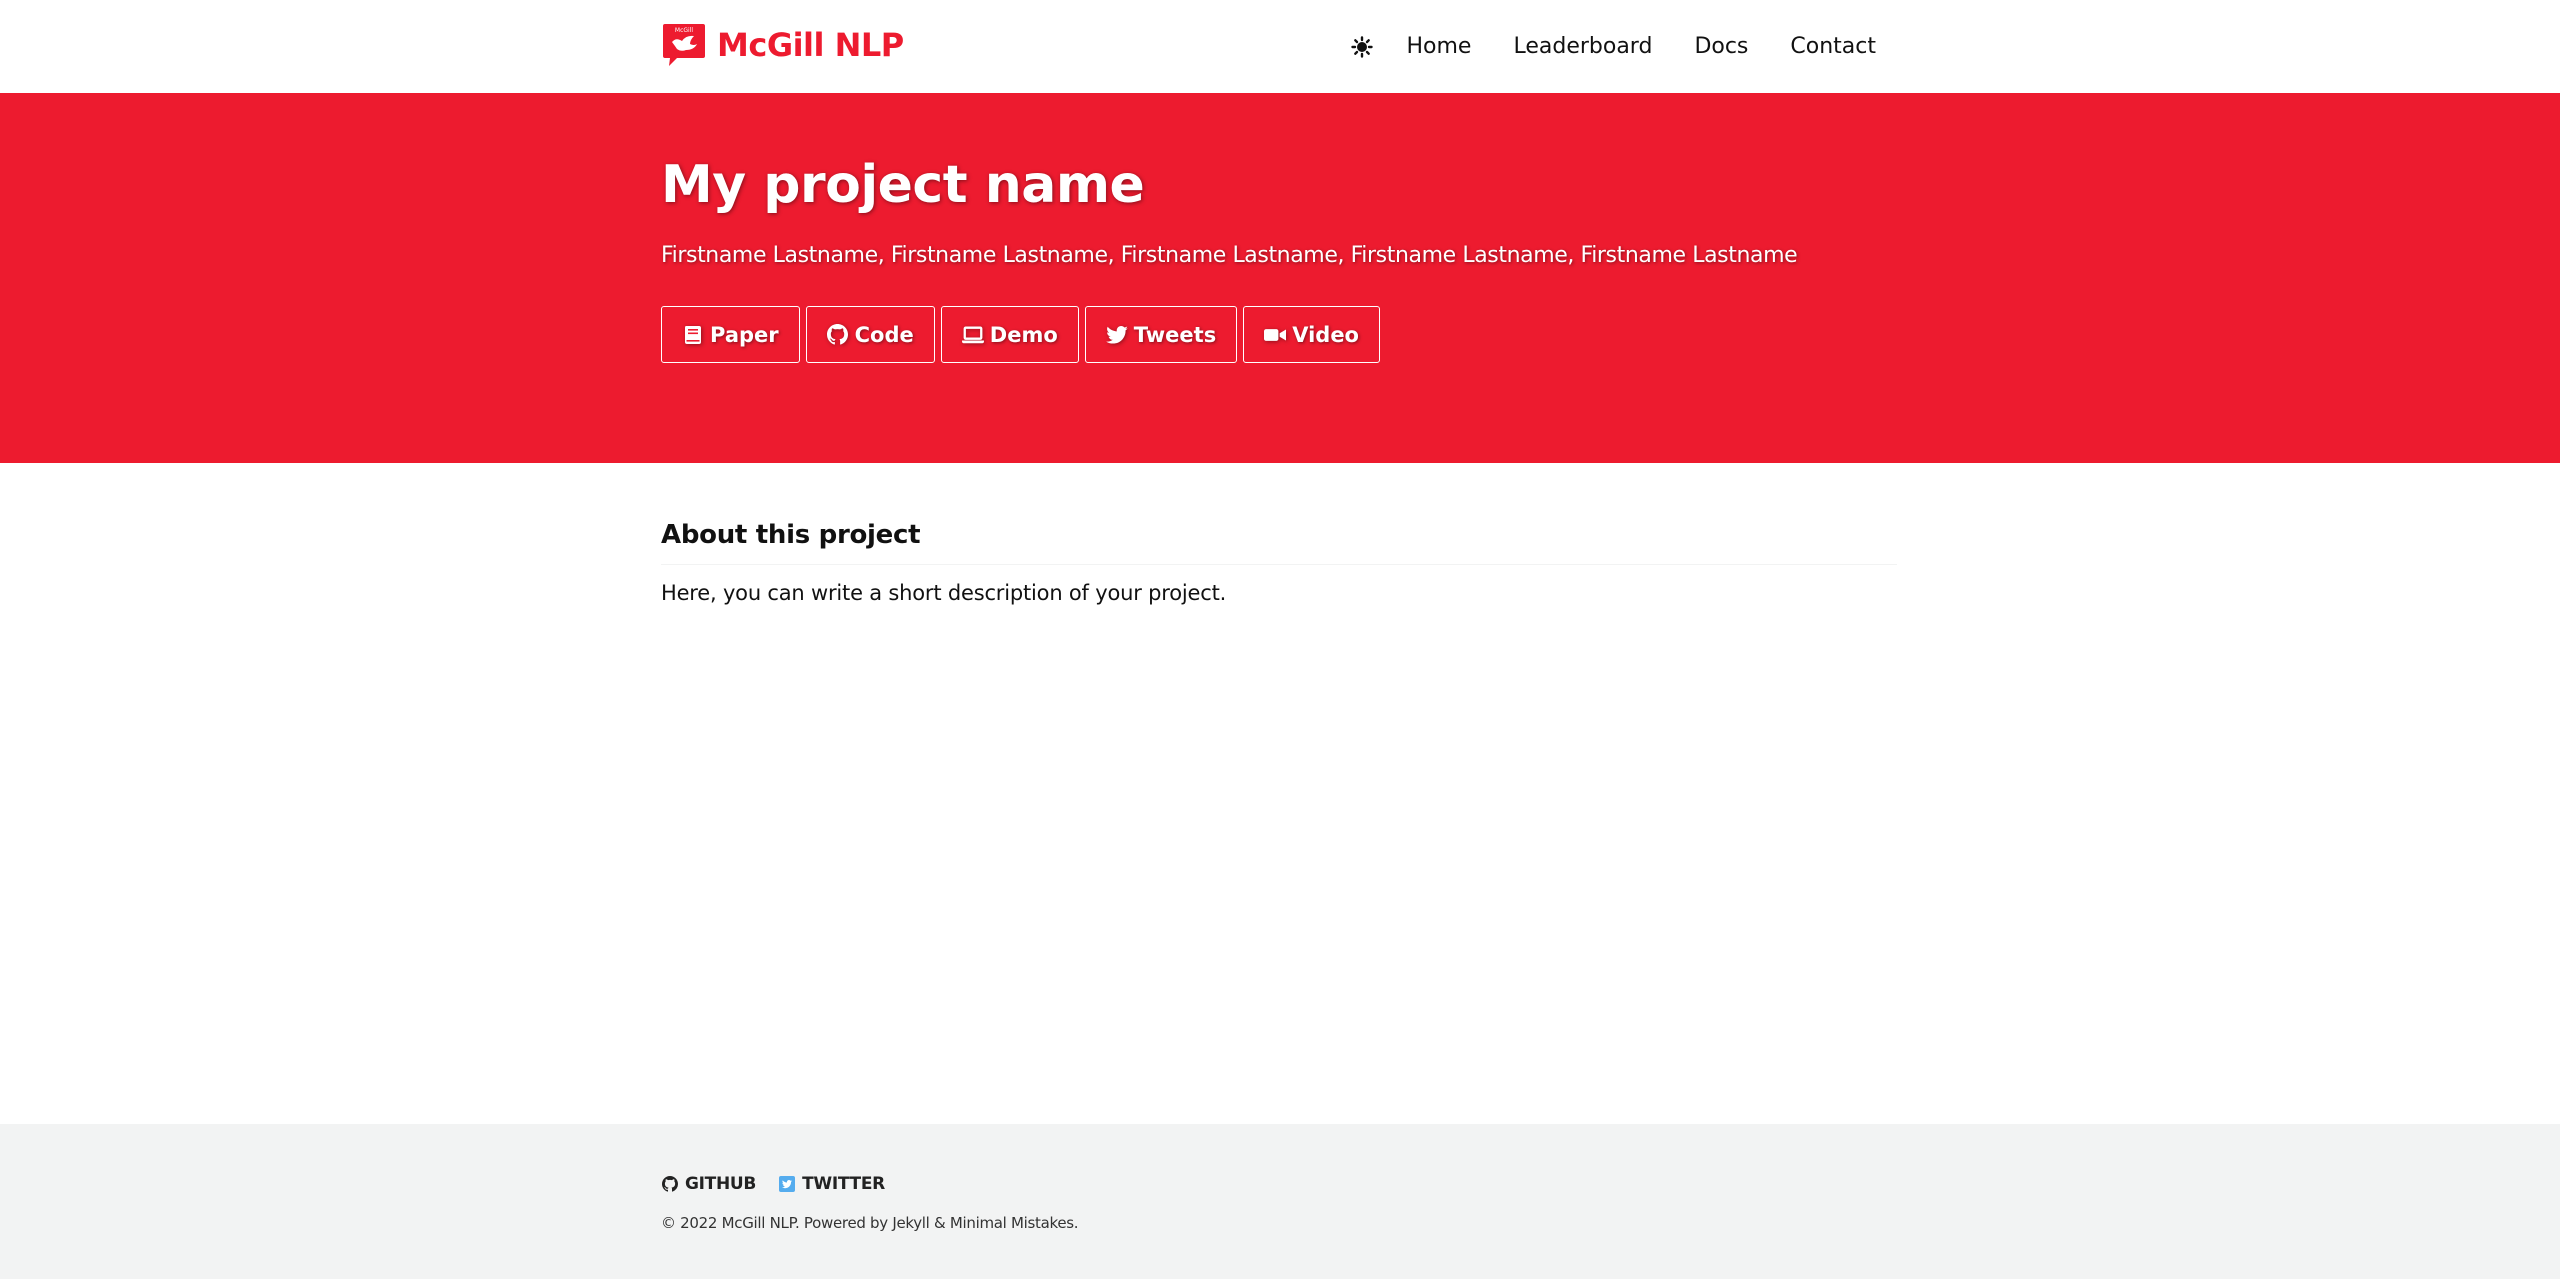 The image size is (2560, 1279). I want to click on mcgill-logo-icon: McGill, so click(684, 45).